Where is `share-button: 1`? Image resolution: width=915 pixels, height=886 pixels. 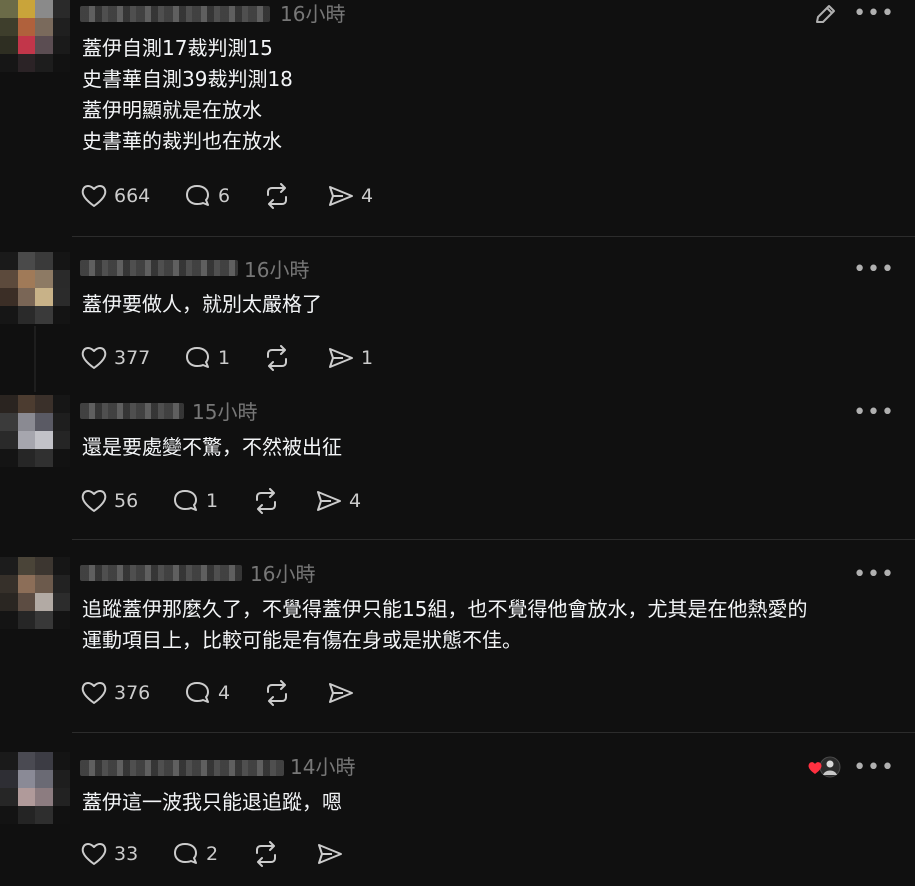 share-button: 1 is located at coordinates (350, 358).